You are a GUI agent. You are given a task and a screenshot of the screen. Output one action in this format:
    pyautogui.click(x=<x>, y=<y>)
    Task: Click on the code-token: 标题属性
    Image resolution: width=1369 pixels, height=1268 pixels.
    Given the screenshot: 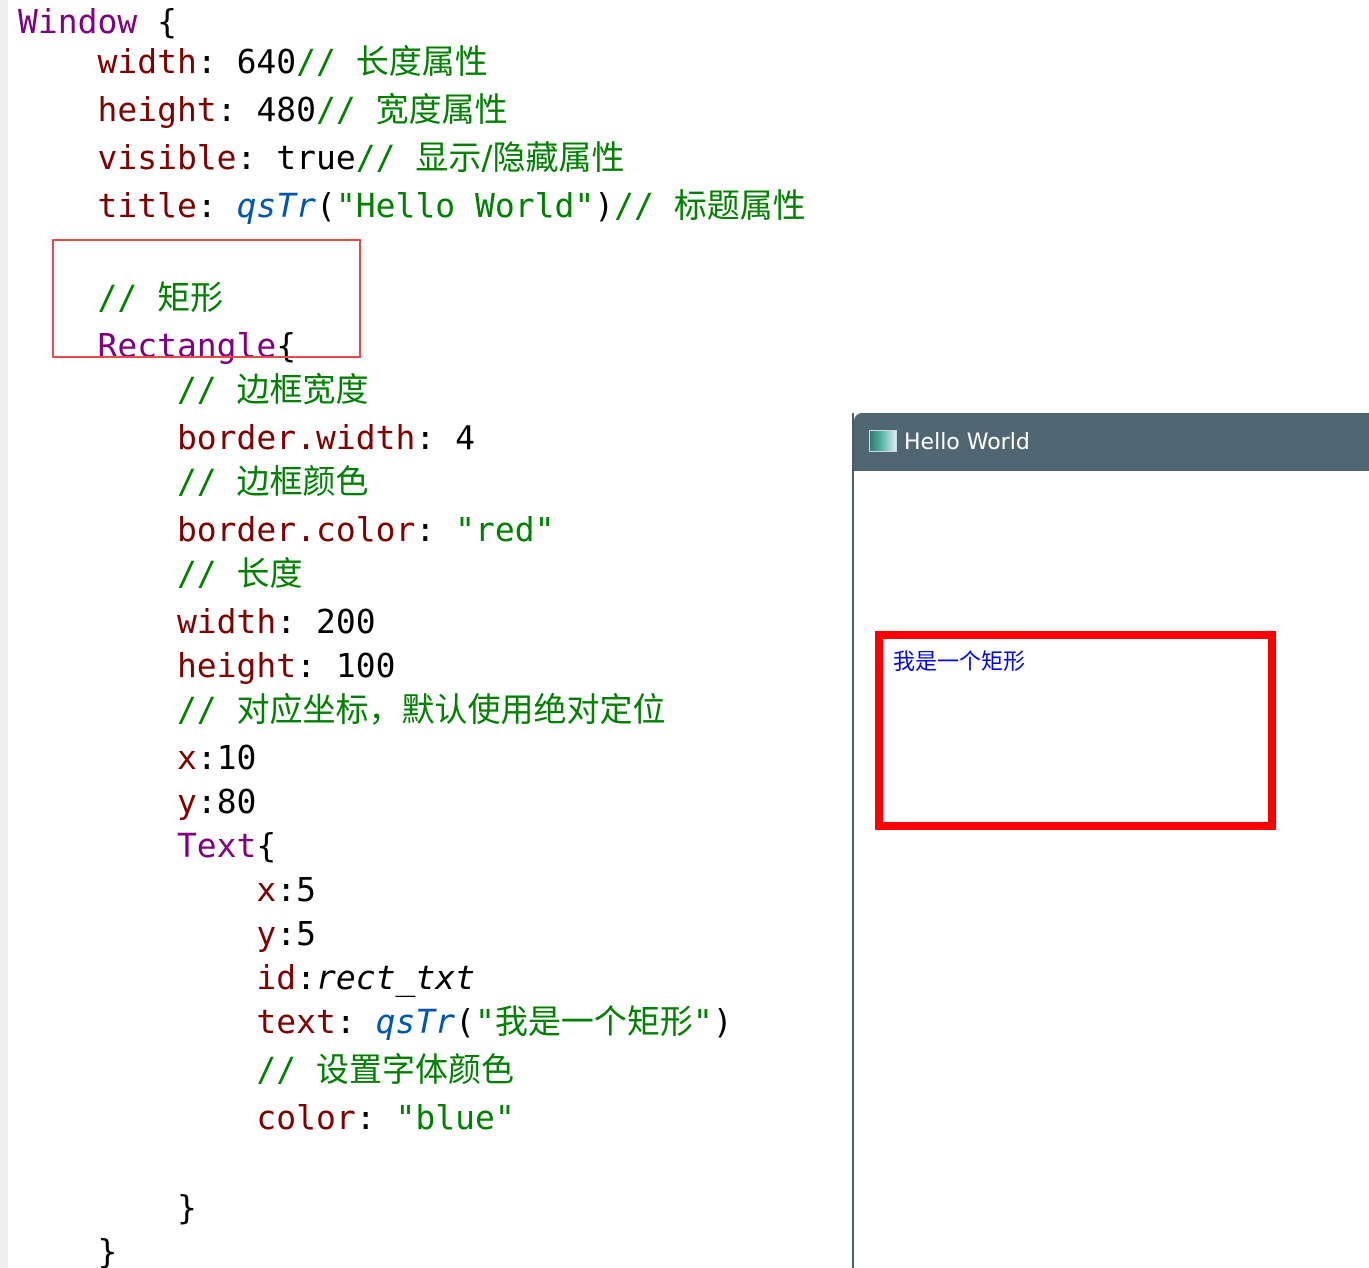 What is the action you would take?
    pyautogui.click(x=739, y=205)
    